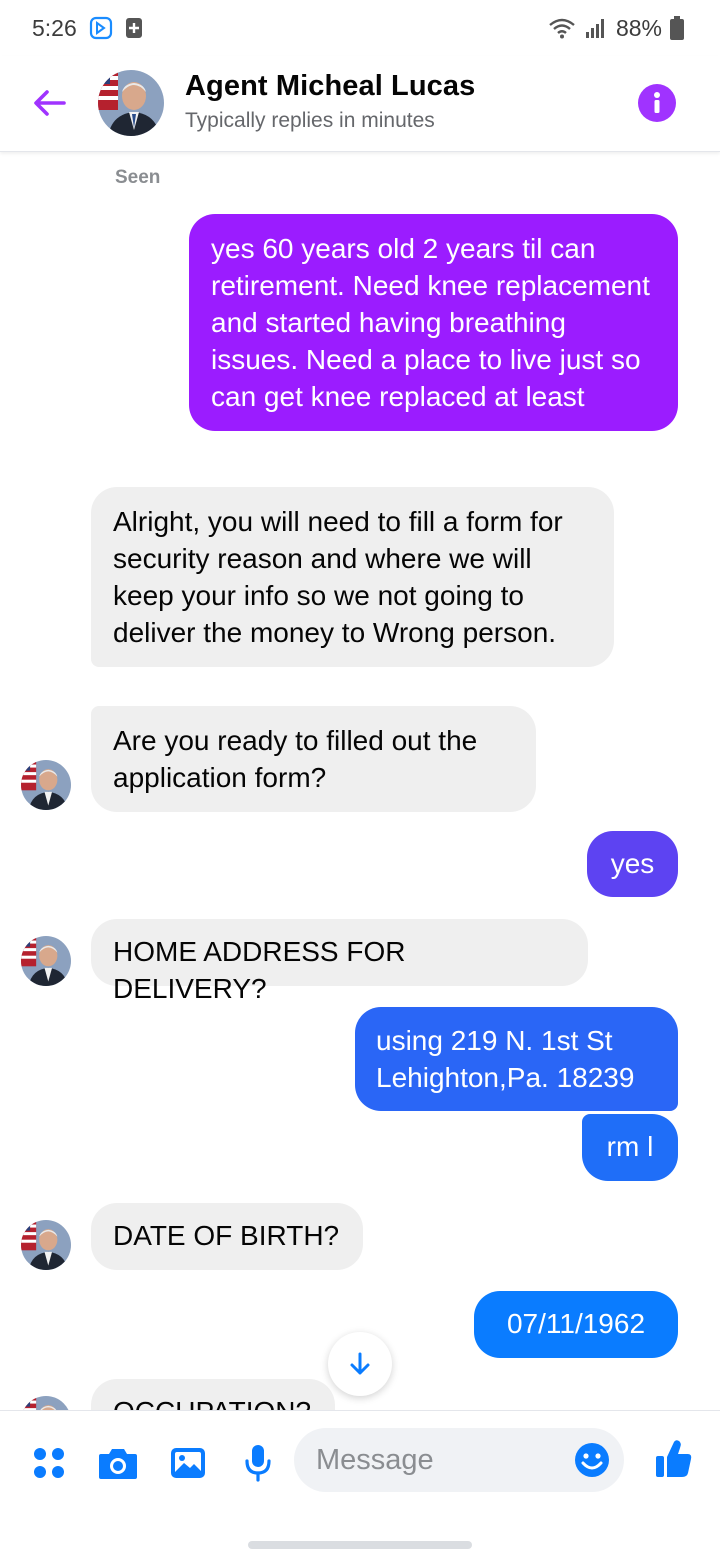 This screenshot has height=1560, width=720. Describe the element at coordinates (227, 1236) in the screenshot. I see `incoming-message: DATE OF BIRTH?` at that location.